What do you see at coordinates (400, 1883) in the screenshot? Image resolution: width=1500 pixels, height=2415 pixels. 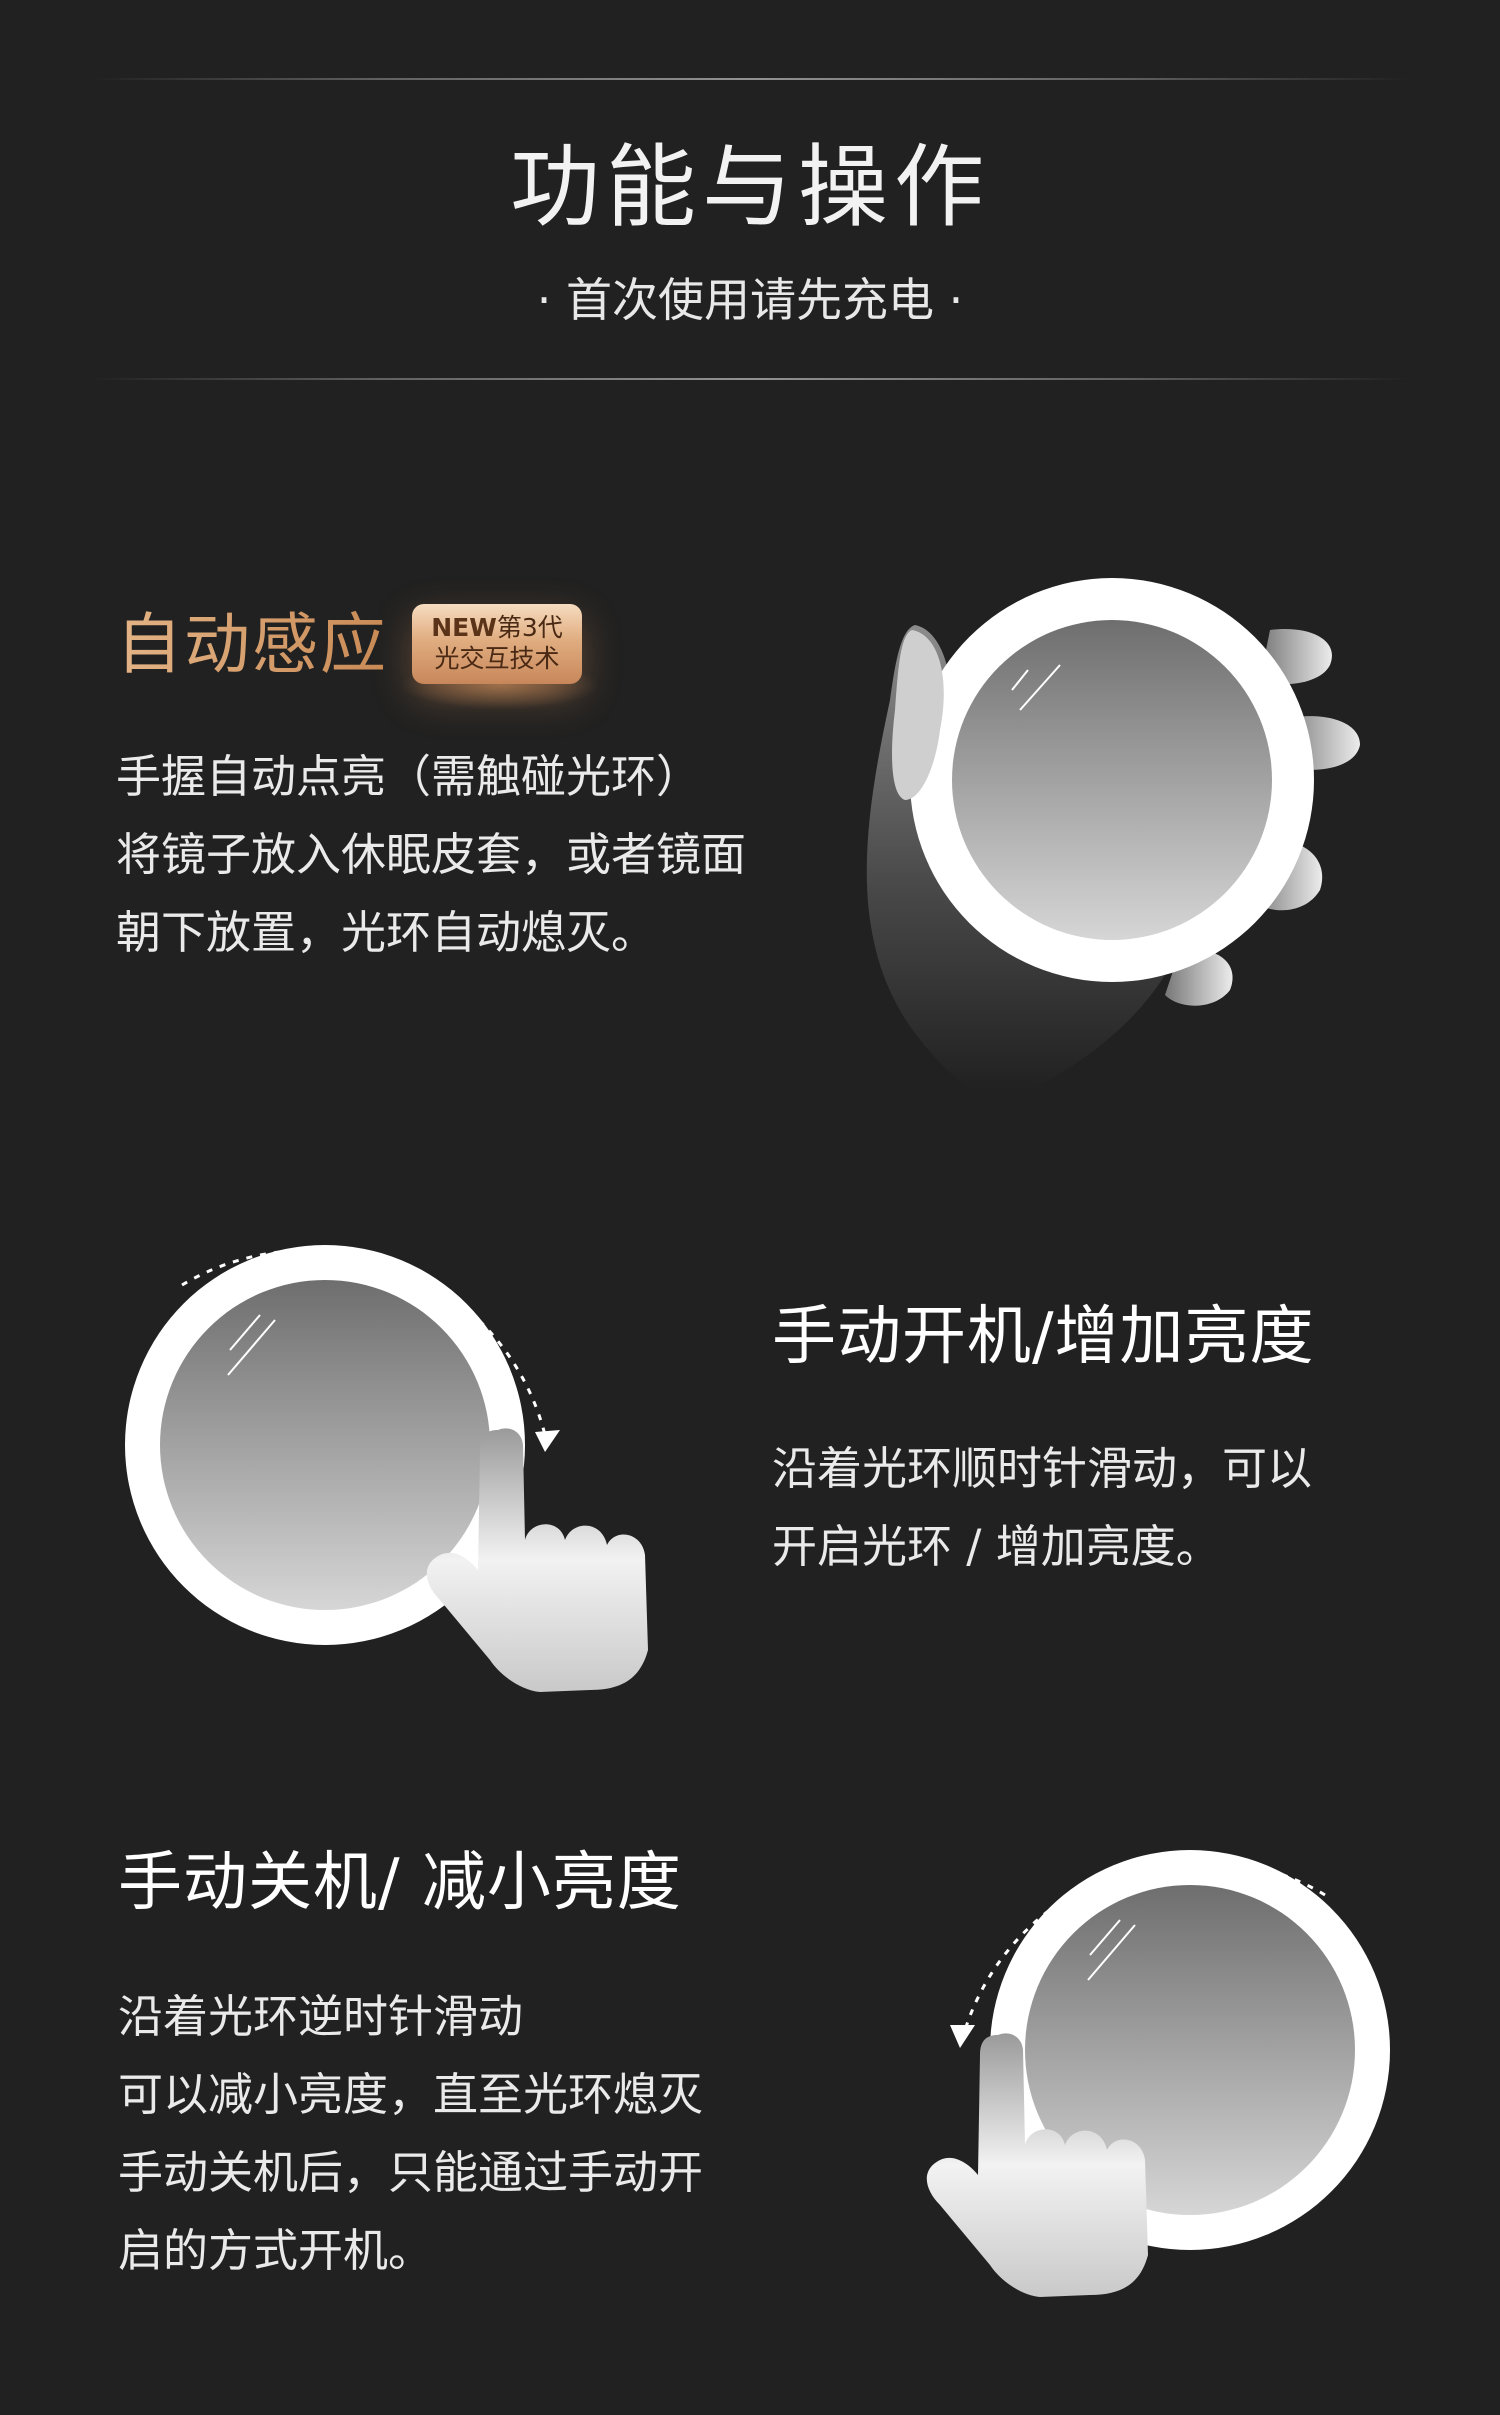 I see `manual-off-heading: 手动关机/ 减小亮度` at bounding box center [400, 1883].